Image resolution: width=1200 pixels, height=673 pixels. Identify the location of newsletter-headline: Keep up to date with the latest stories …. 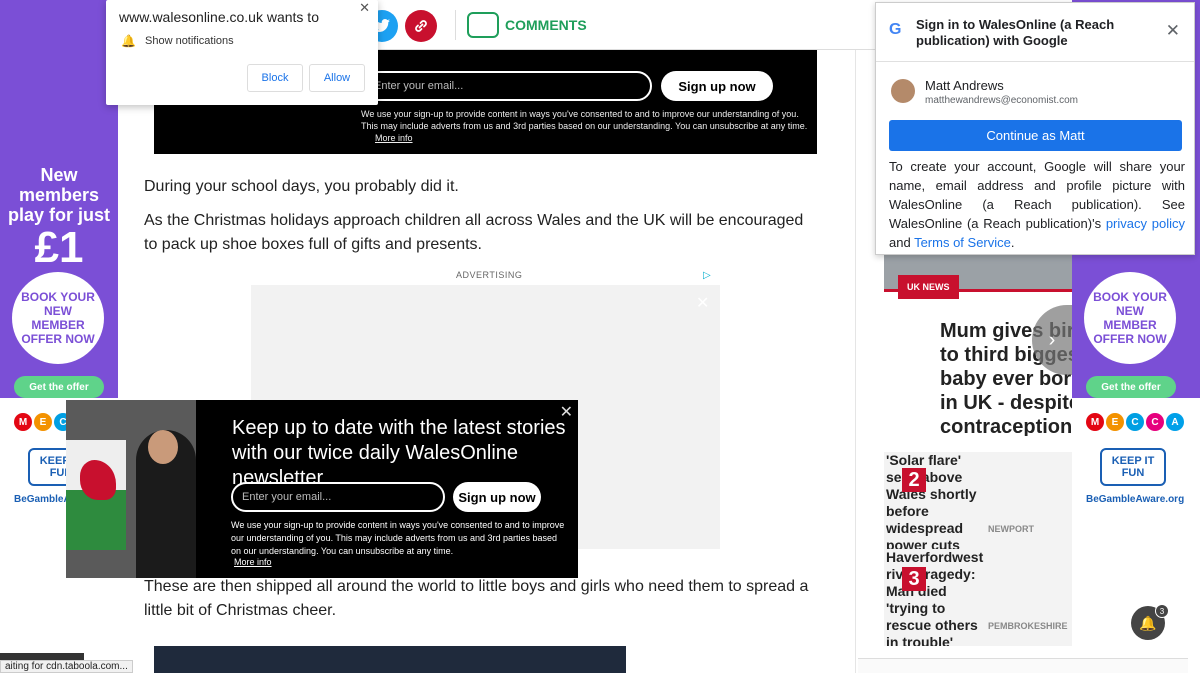
(399, 453).